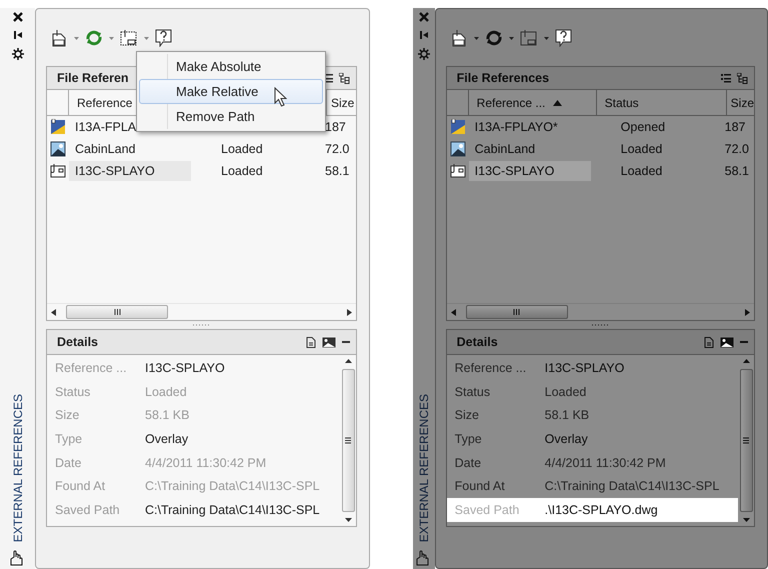 The height and width of the screenshot is (569, 768). What do you see at coordinates (58, 171) in the screenshot?
I see `drawing-file-icon` at bounding box center [58, 171].